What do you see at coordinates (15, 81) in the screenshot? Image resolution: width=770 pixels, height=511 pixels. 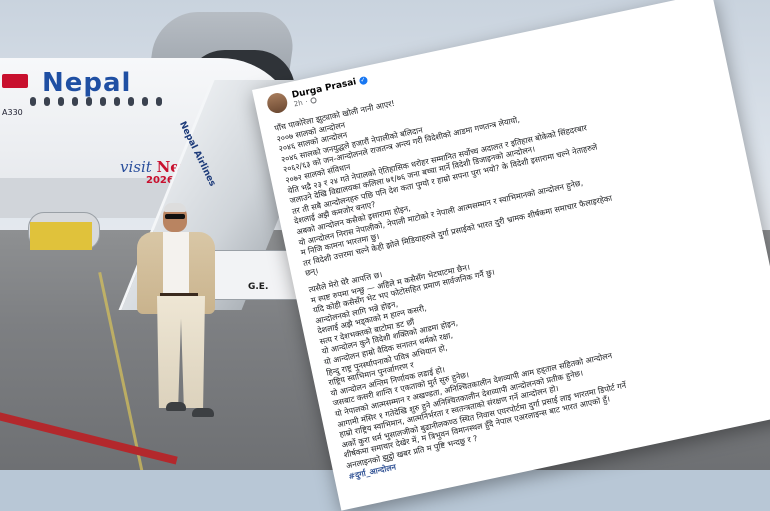 I see `airline-flag-logo` at bounding box center [15, 81].